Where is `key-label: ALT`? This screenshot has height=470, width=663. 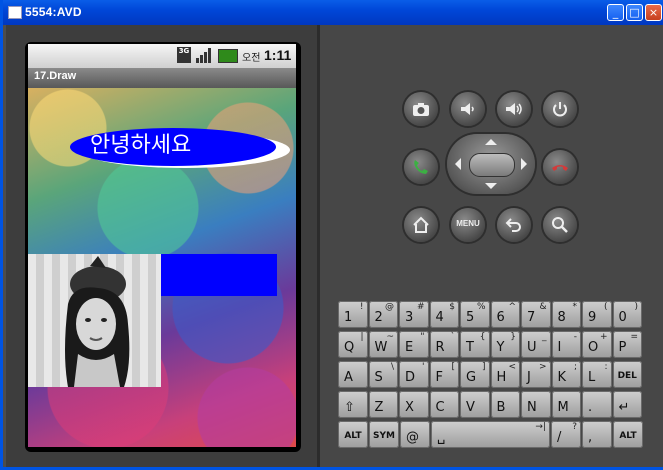 key-label: ALT is located at coordinates (628, 436).